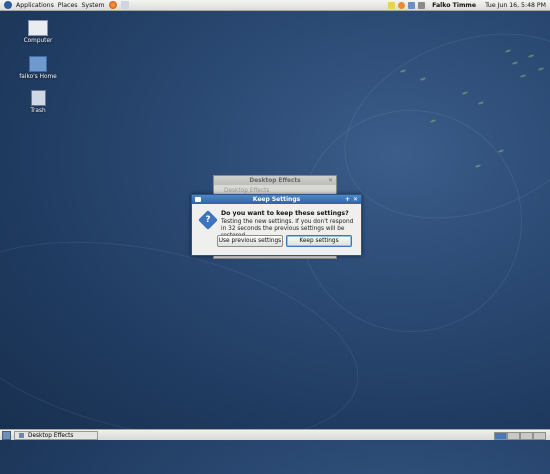 Image resolution: width=550 pixels, height=474 pixels. Describe the element at coordinates (35, 5) in the screenshot. I see `menu-applications: Applications` at that location.